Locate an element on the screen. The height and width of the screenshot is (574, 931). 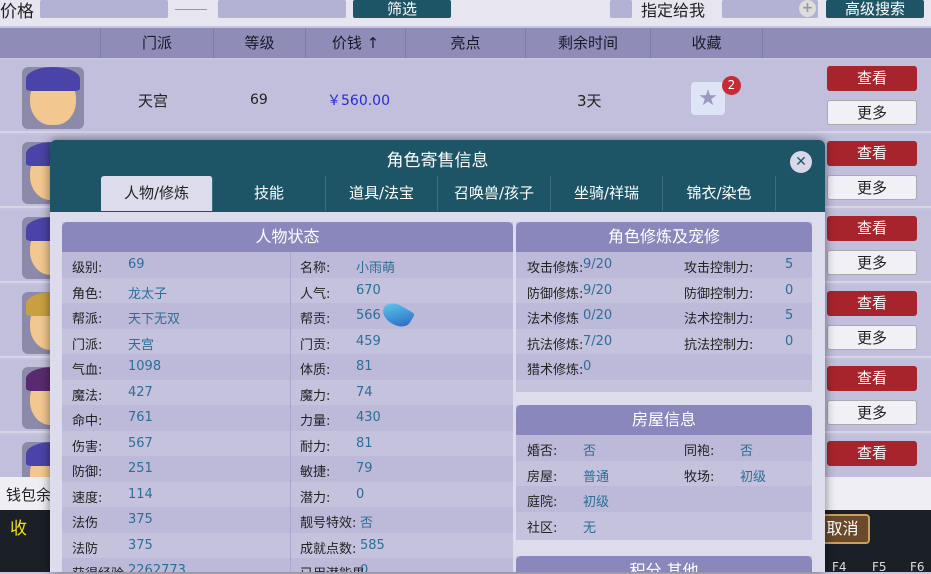
designated-label: 指定给我 is located at coordinates (673, 10).